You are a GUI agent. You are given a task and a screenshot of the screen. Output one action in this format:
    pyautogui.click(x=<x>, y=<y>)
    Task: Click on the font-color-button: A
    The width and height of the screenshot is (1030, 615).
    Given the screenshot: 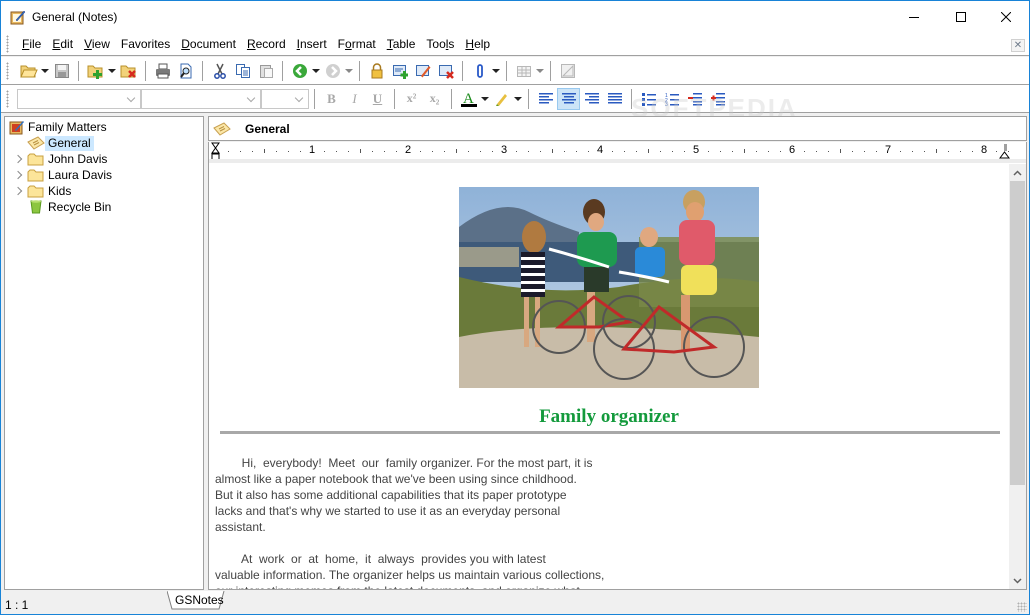 What is the action you would take?
    pyautogui.click(x=468, y=99)
    